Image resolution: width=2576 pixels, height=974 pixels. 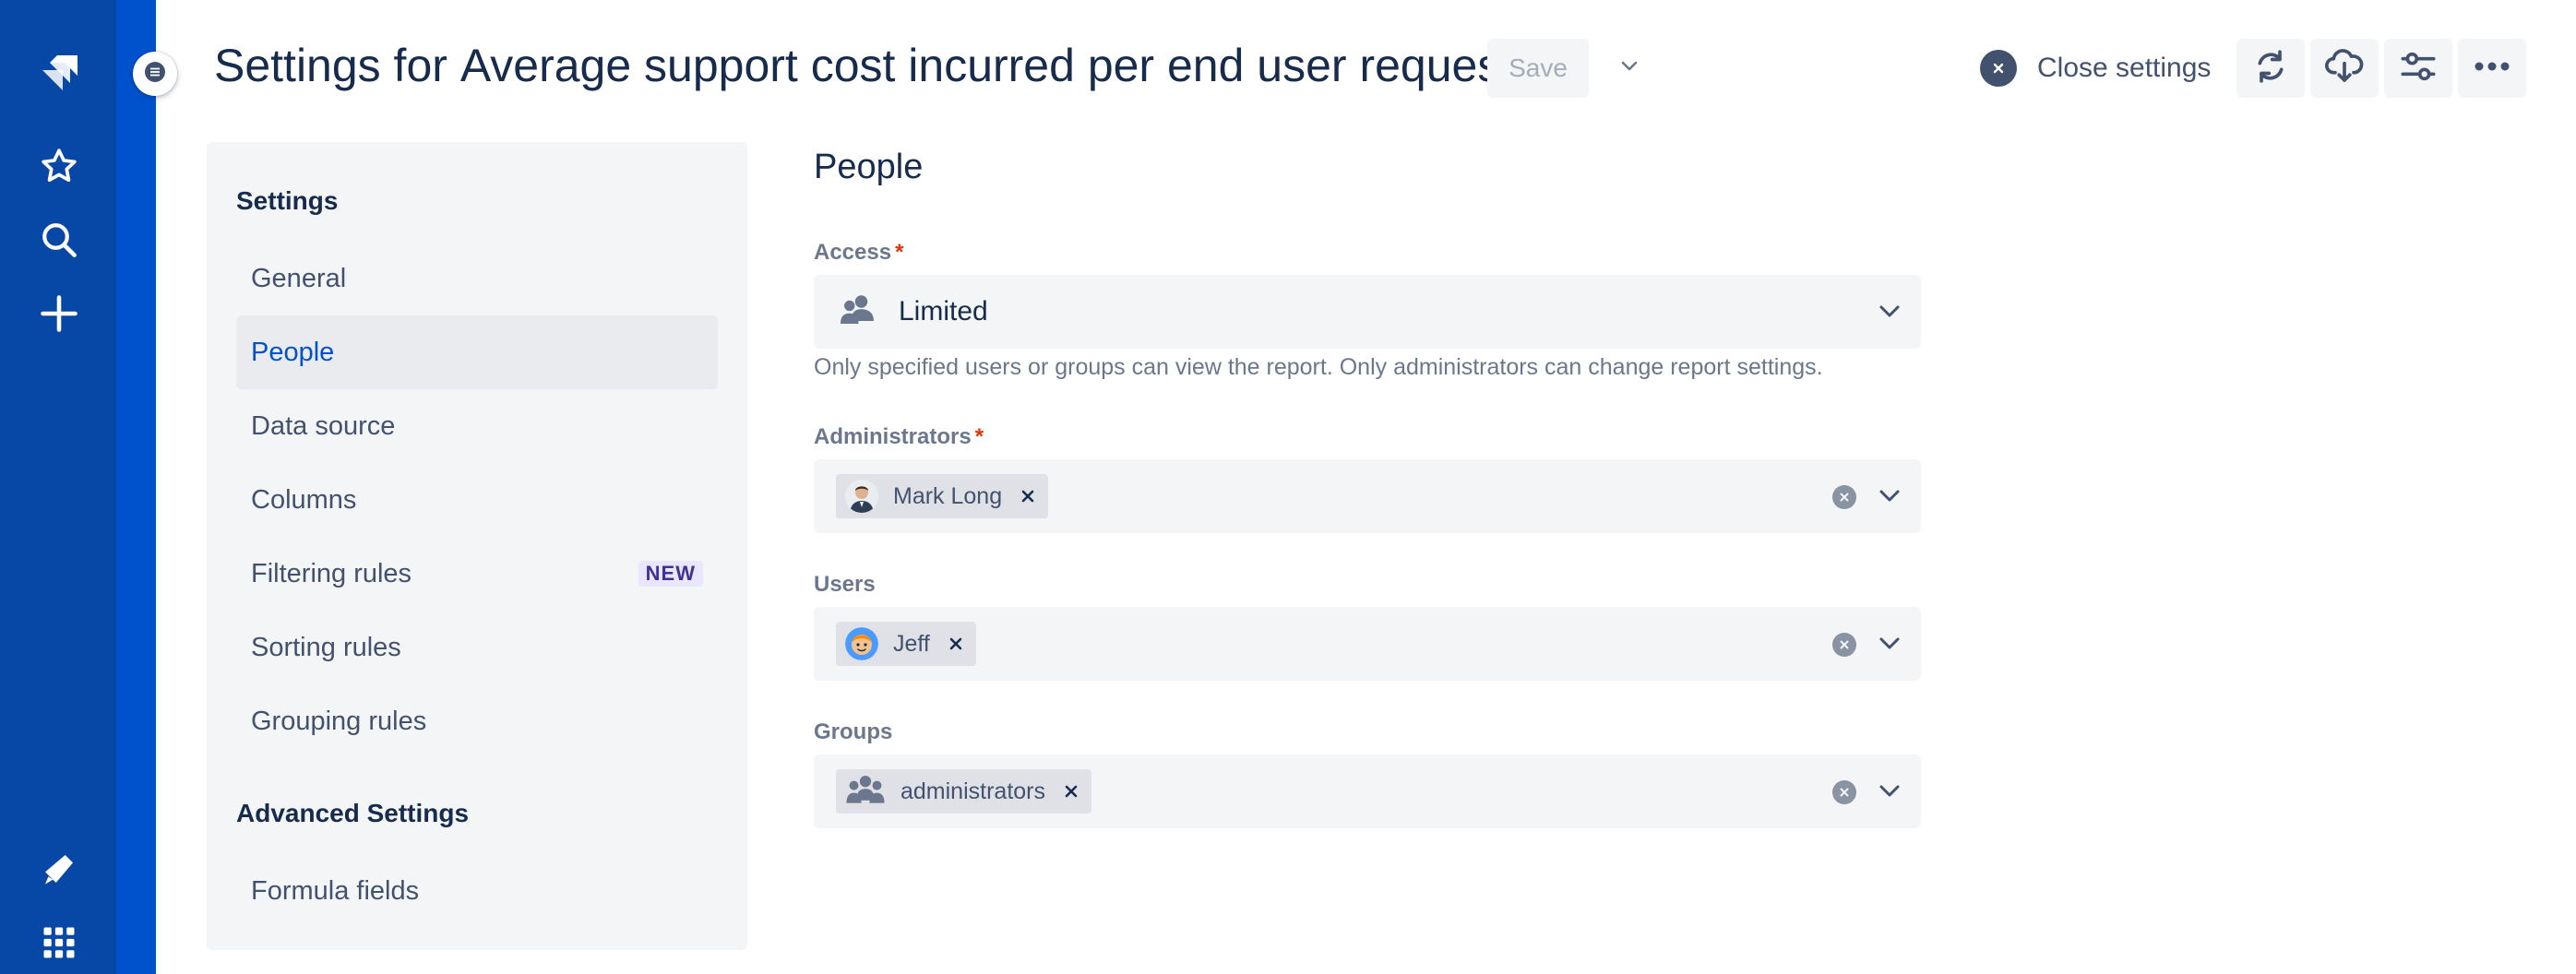 I want to click on download-button, so click(x=2345, y=68).